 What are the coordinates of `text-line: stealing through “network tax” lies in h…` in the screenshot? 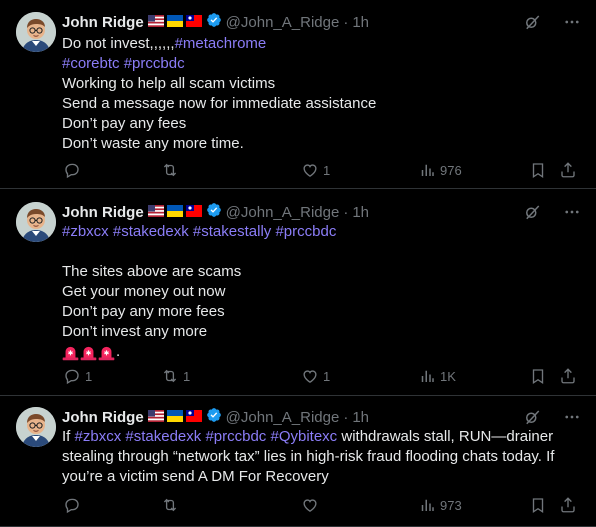 It's located at (322, 457).